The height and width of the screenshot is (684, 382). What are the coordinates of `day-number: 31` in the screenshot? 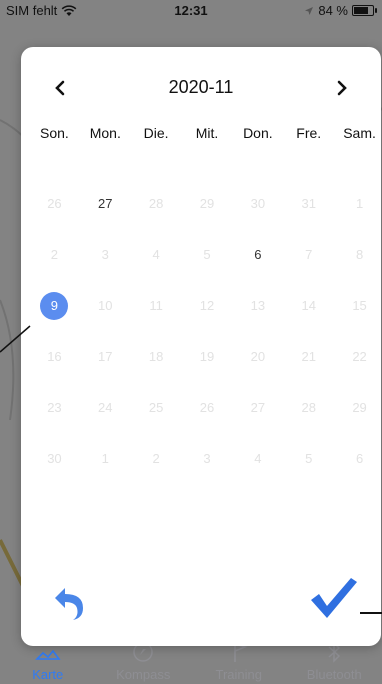 It's located at (308, 203).